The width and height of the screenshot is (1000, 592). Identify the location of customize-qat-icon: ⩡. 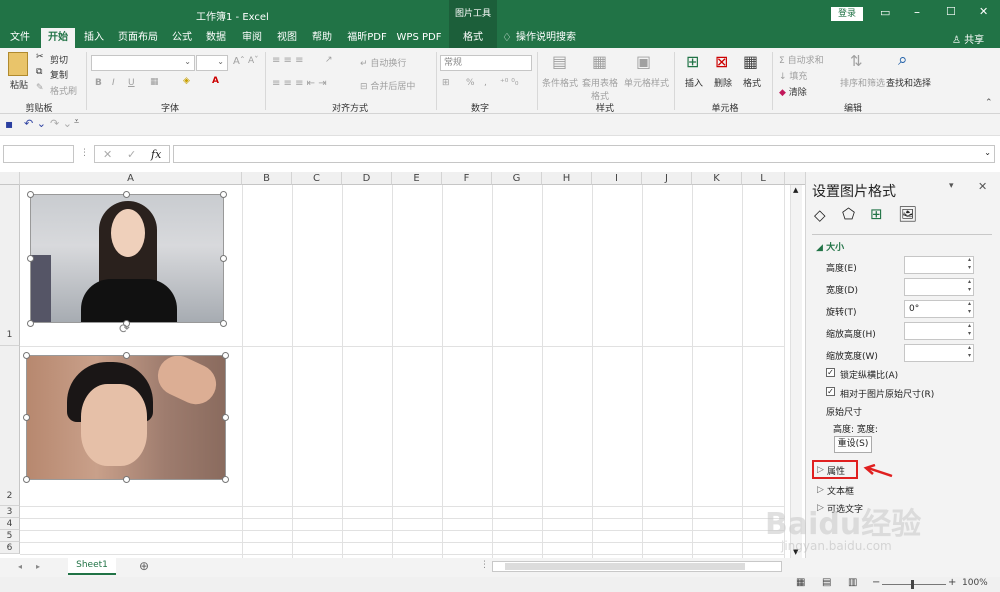
(76, 122).